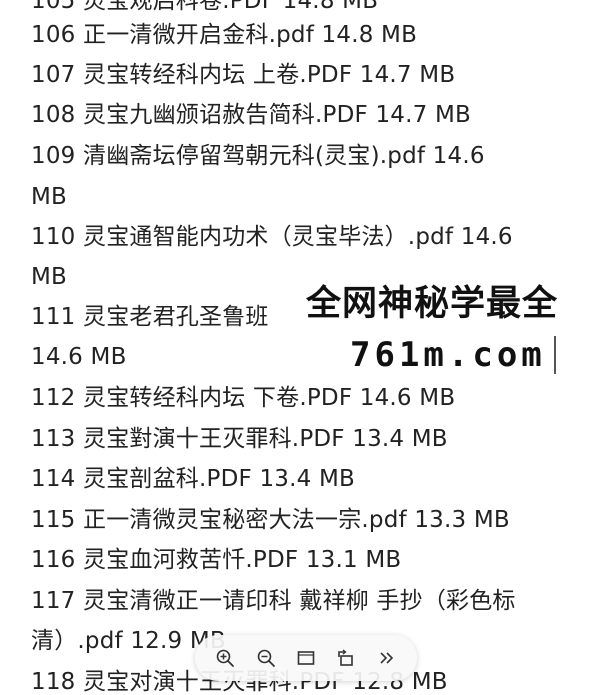 The image size is (599, 695). I want to click on fit-page-icon, so click(306, 658).